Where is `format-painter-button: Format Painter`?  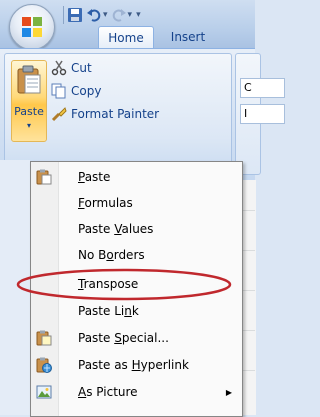 format-painter-button: Format Painter is located at coordinates (105, 114).